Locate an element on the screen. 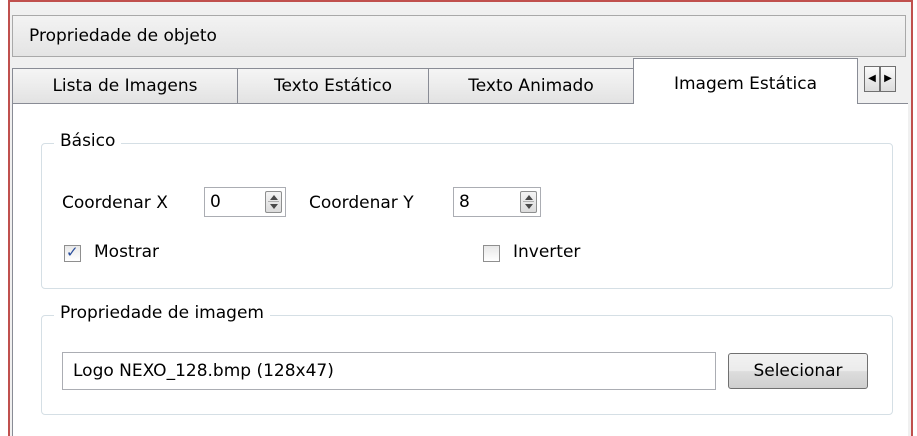 The width and height of the screenshot is (917, 436). show-checkbox: ✓ is located at coordinates (72, 252).